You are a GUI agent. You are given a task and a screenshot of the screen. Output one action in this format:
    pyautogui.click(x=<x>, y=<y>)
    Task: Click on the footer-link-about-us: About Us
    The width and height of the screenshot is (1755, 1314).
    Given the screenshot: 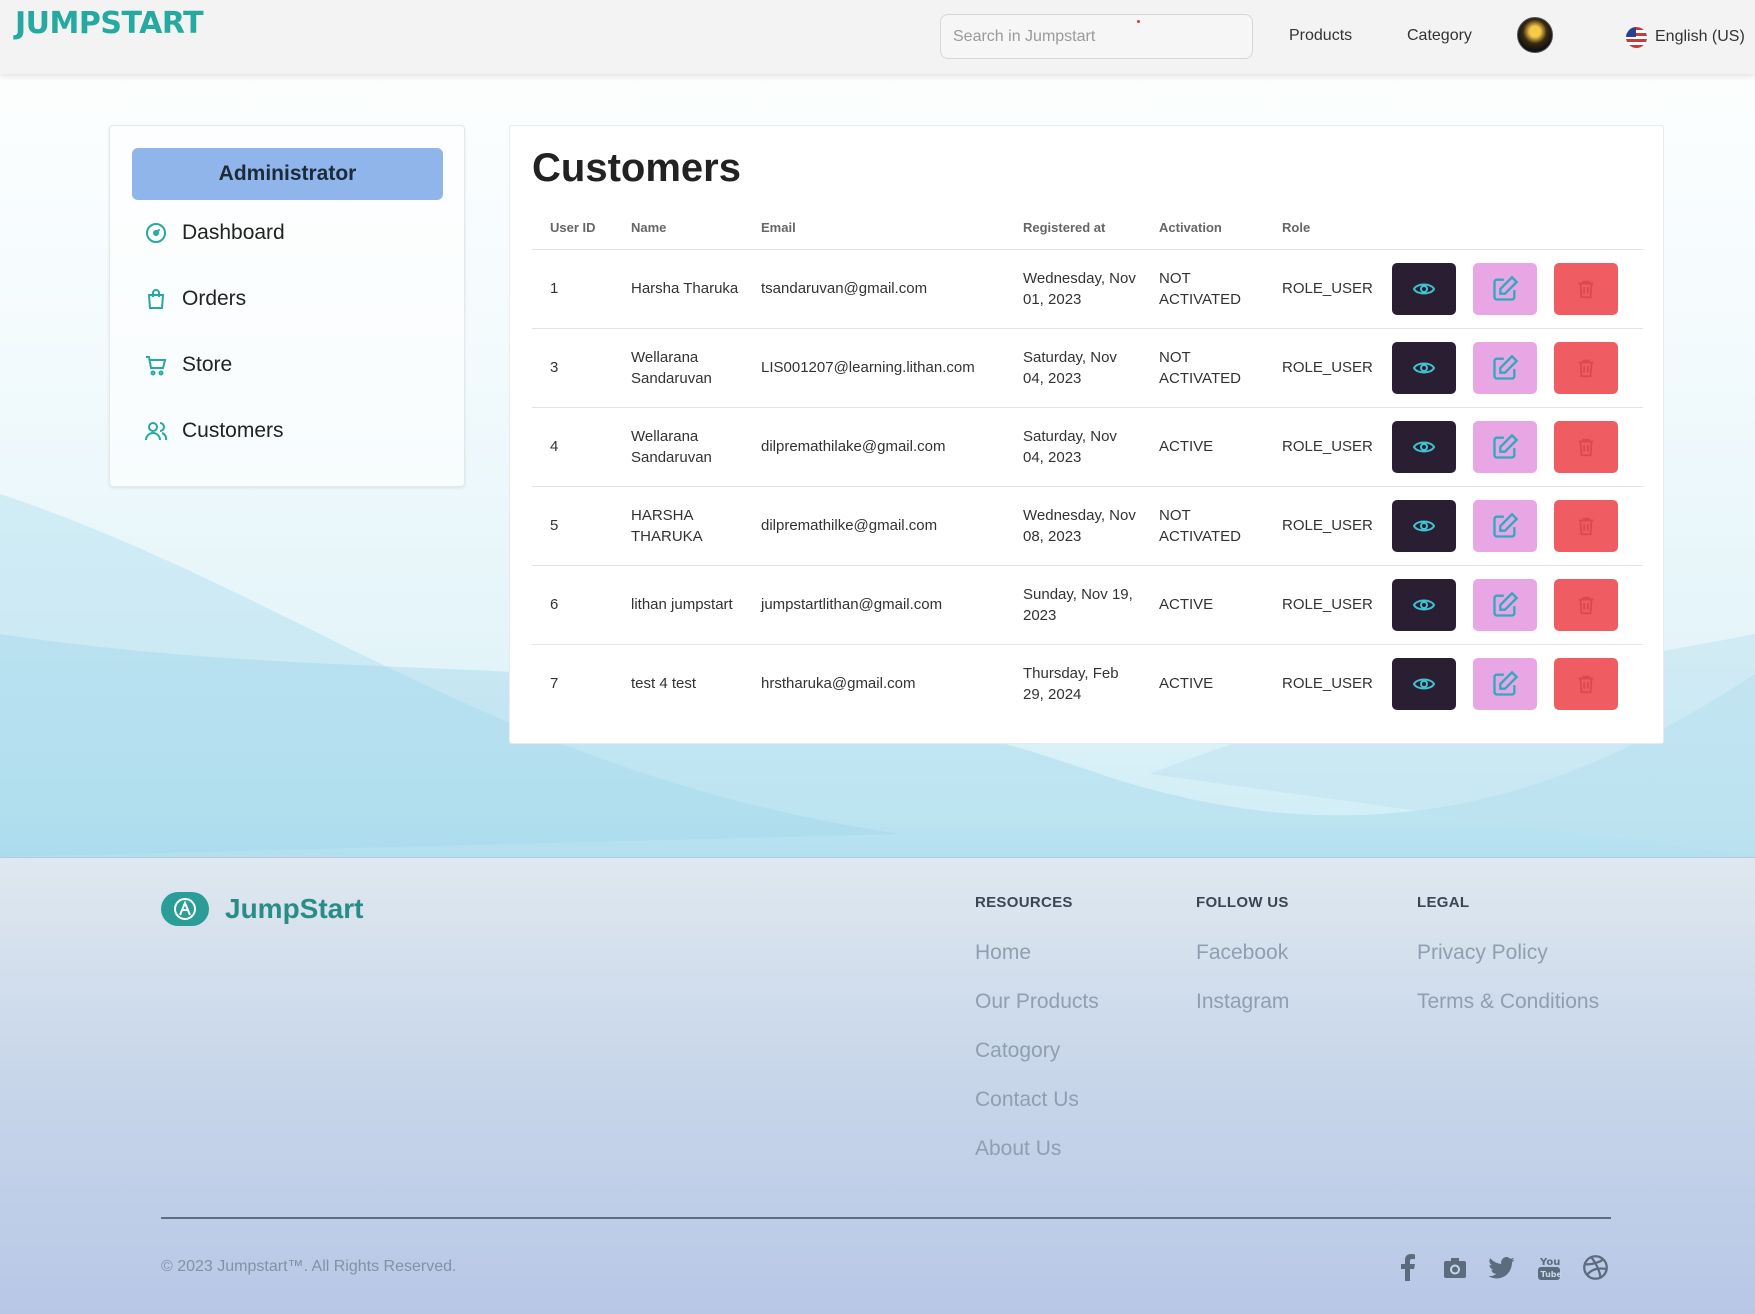 What is the action you would take?
    pyautogui.click(x=1037, y=1149)
    